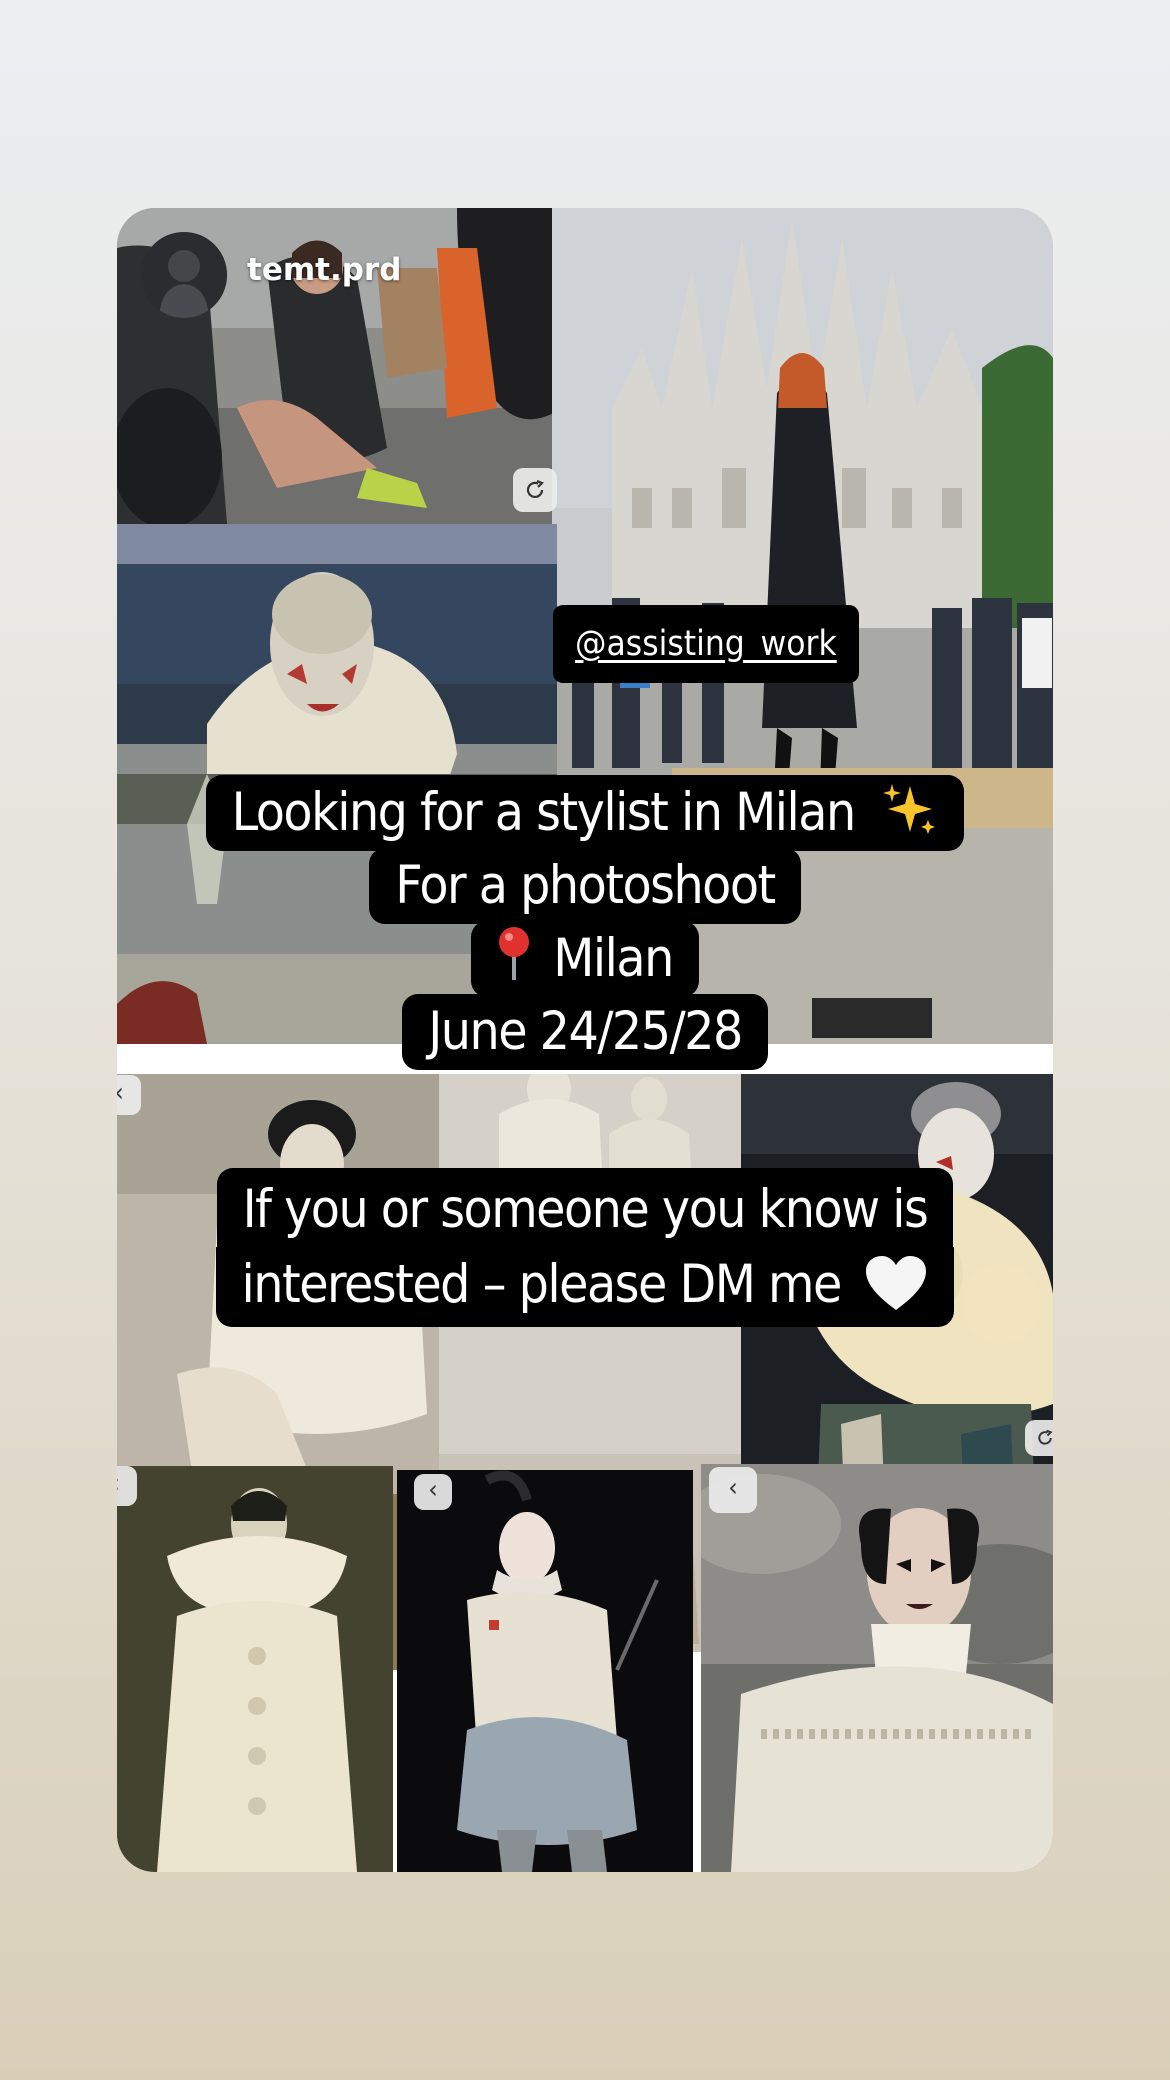 This screenshot has height=2080, width=1170. I want to click on sparkles-icon, so click(909, 809).